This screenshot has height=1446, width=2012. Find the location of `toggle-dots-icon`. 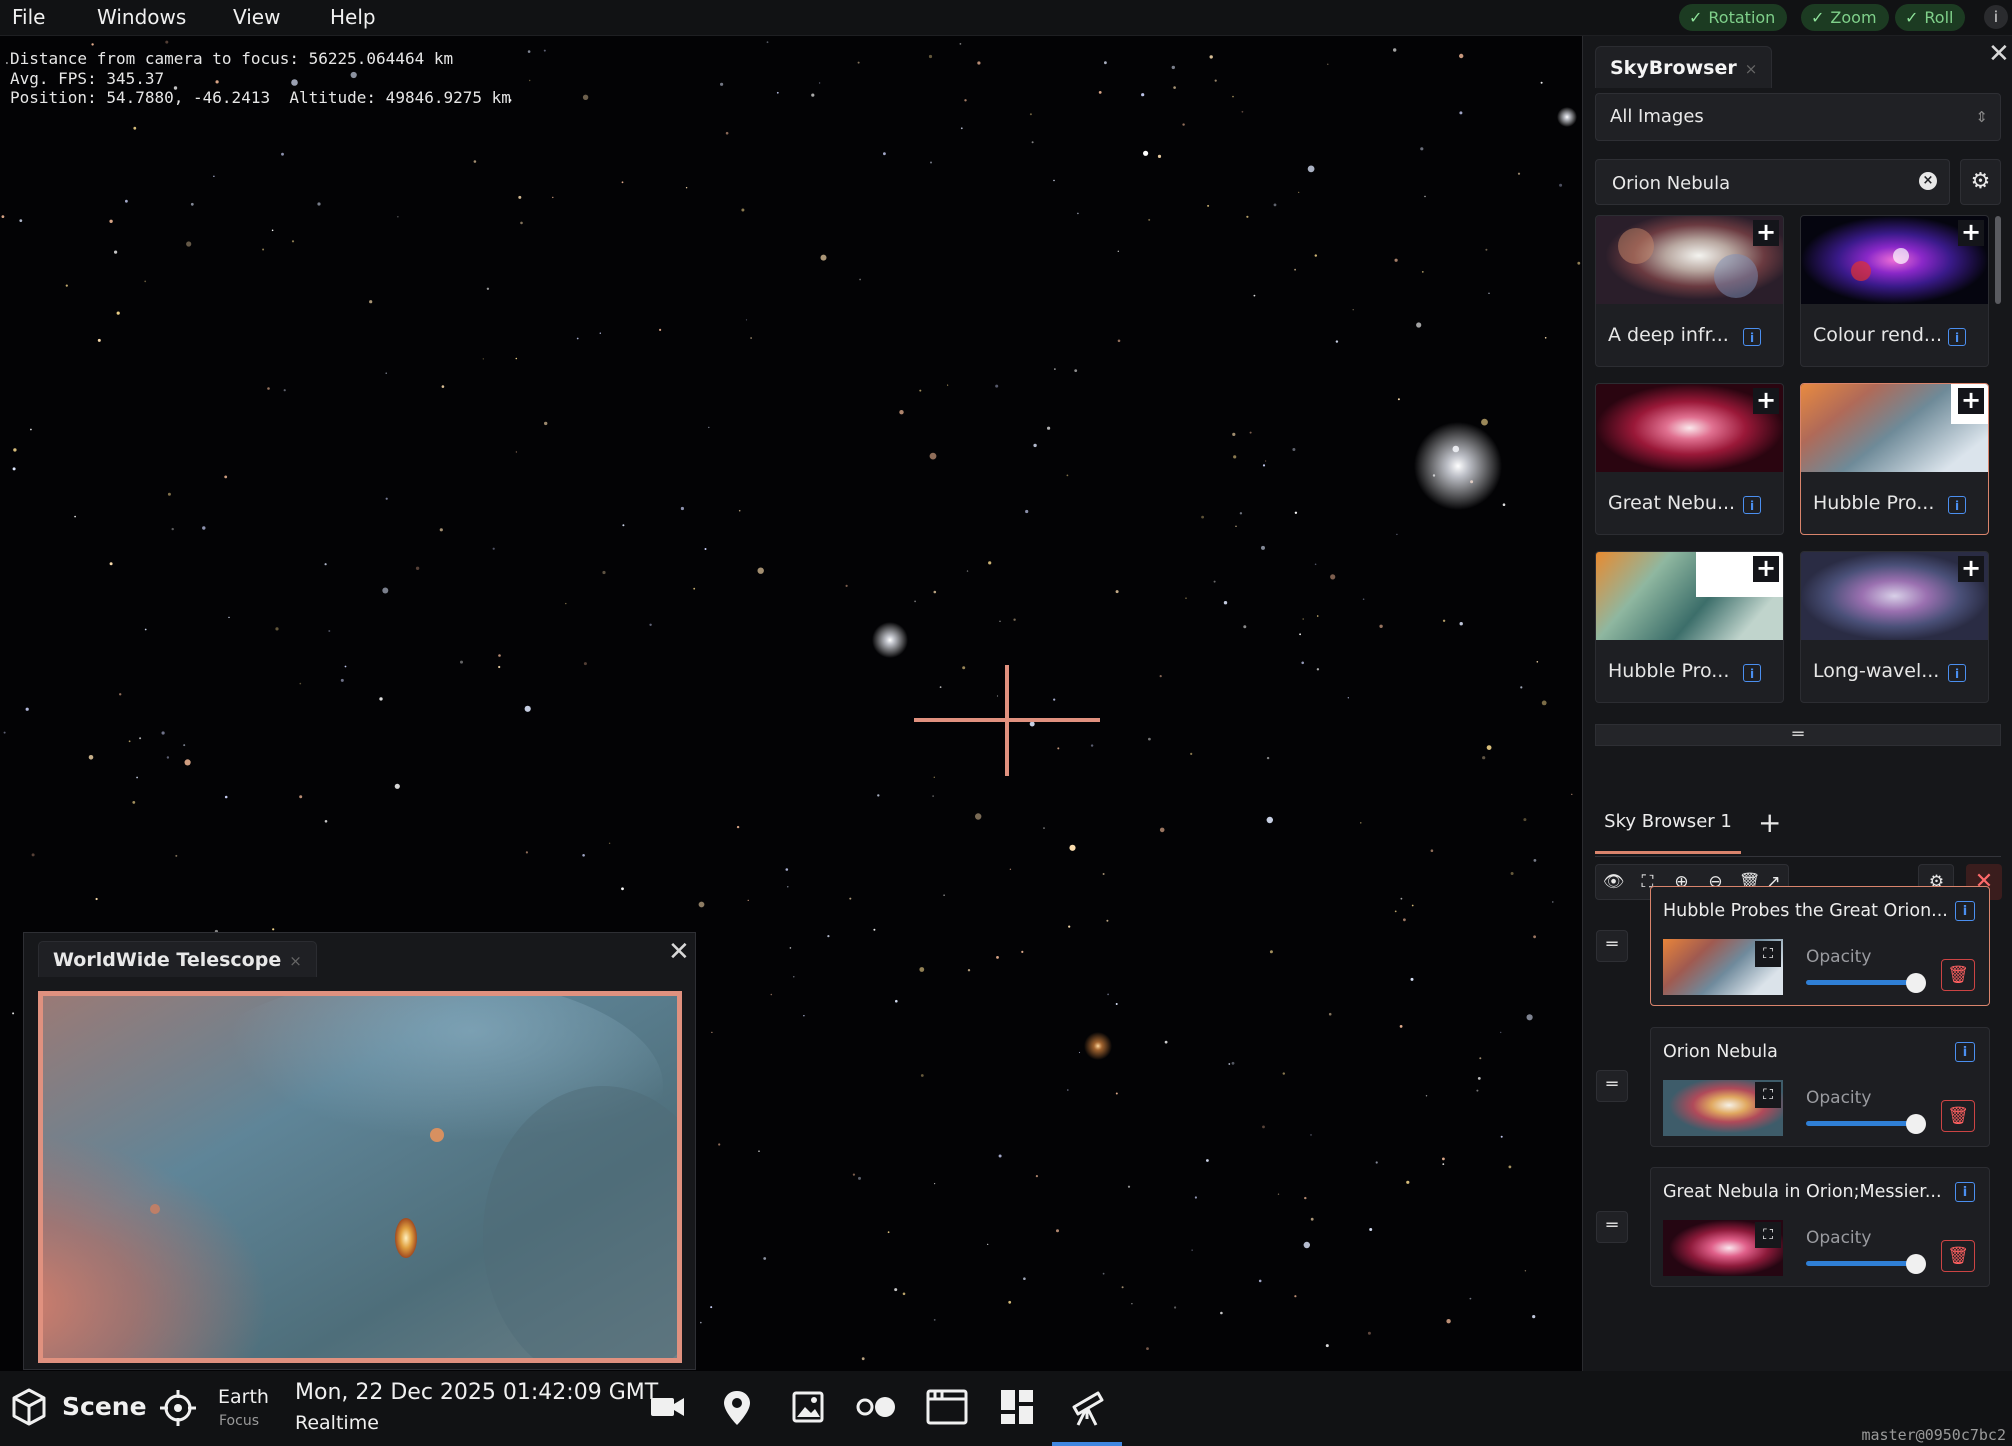

toggle-dots-icon is located at coordinates (876, 1407).